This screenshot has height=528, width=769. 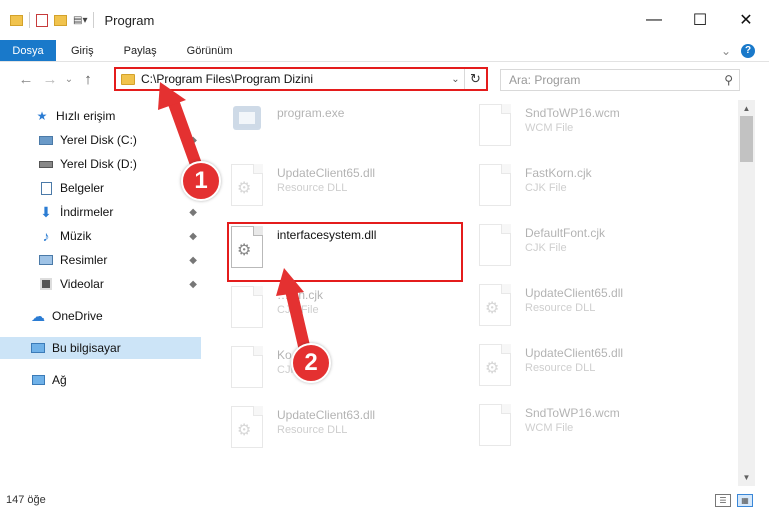 What do you see at coordinates (728, 80) in the screenshot?
I see `search-icon: ⚲` at bounding box center [728, 80].